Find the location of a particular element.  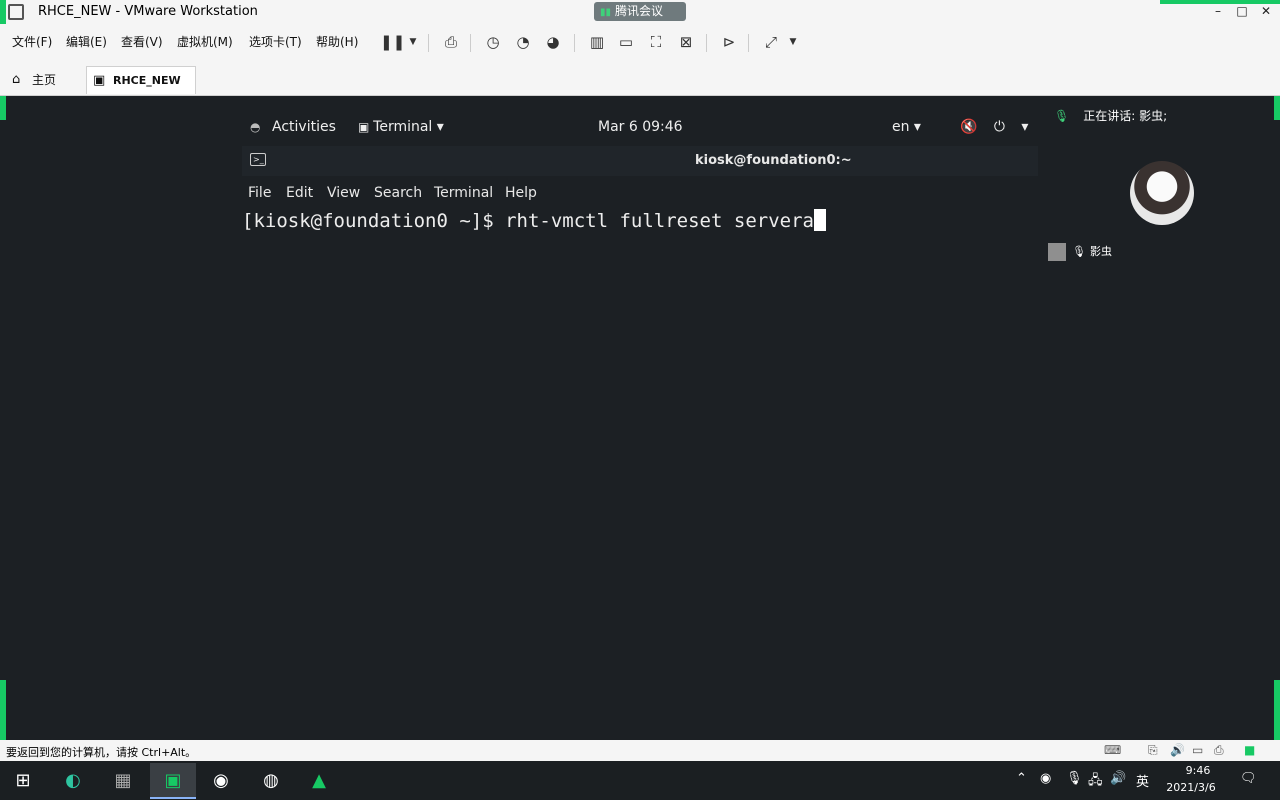

notification-icon: 🗨 is located at coordinates (1248, 778).